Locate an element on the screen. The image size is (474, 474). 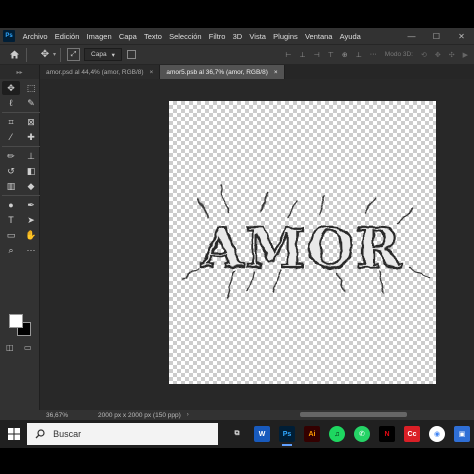
chrome-icon: ◉ is located at coordinates (437, 434).